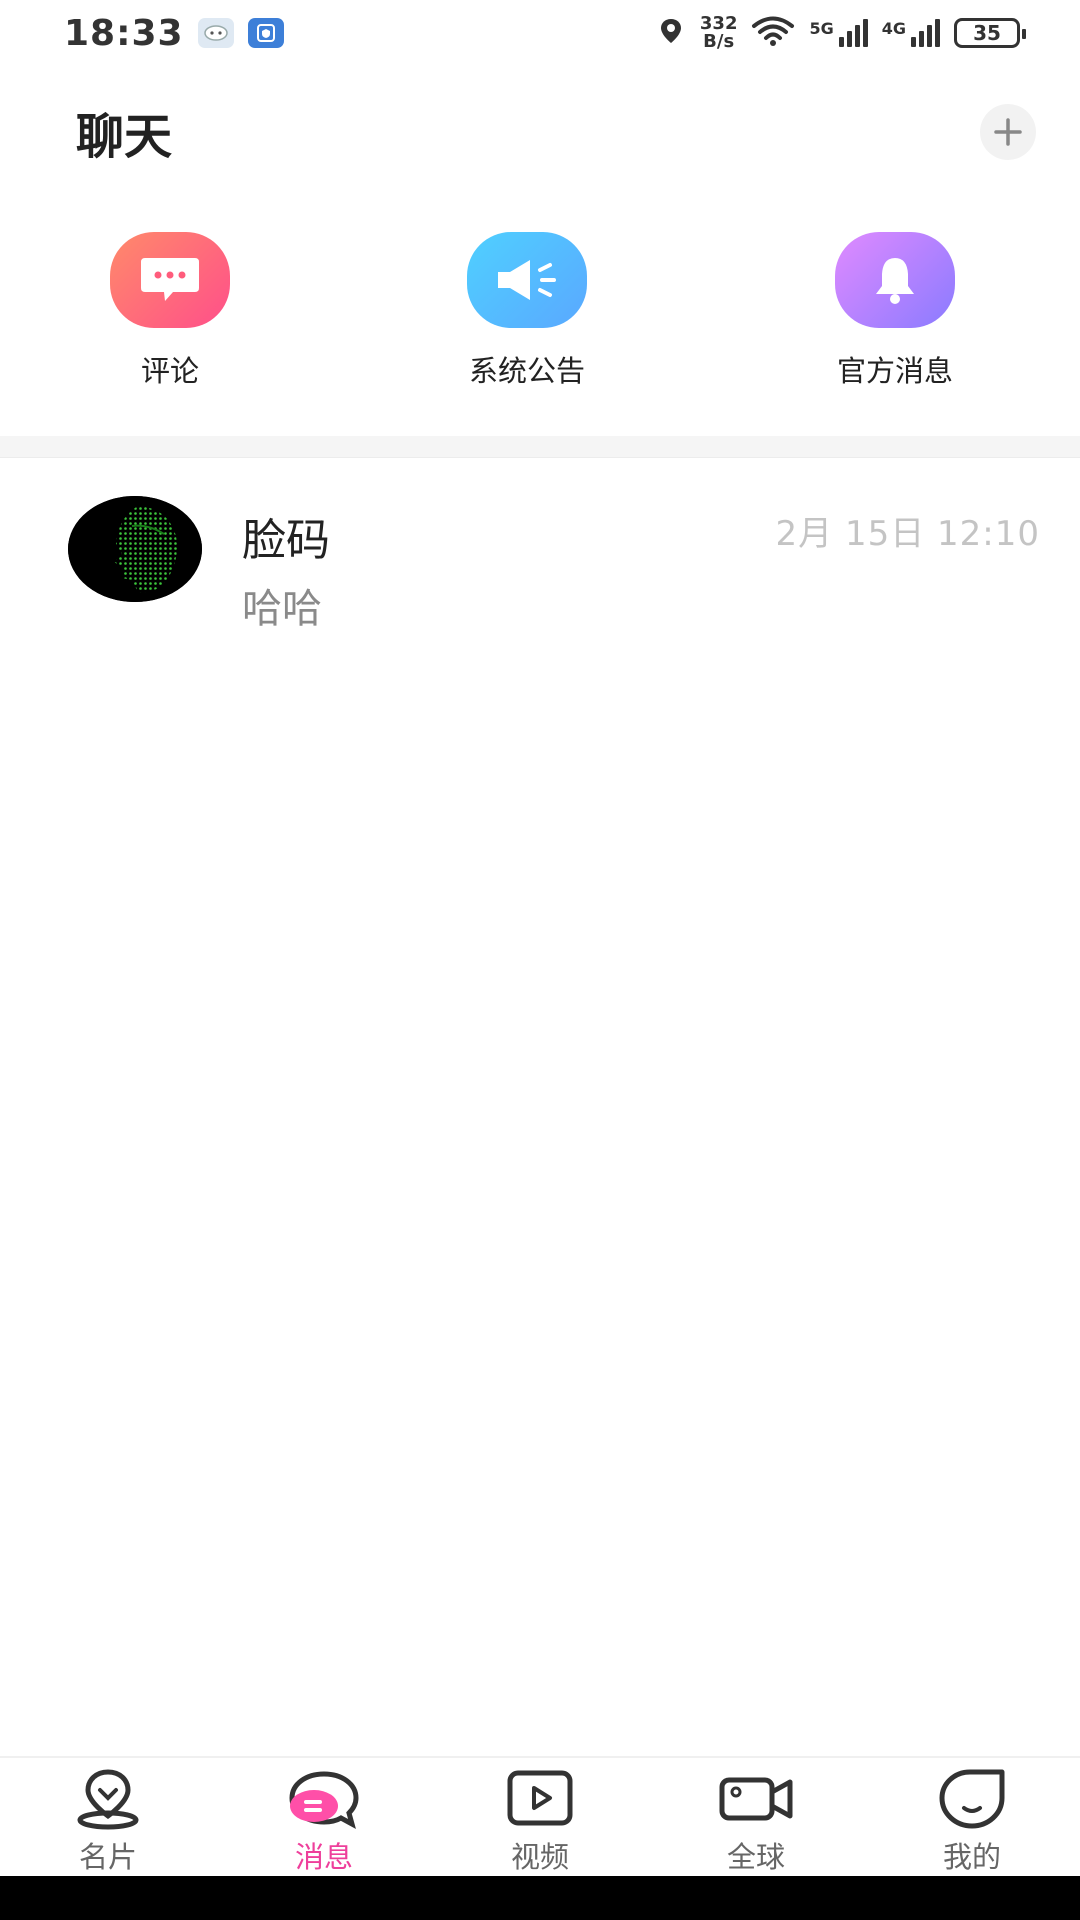 The image size is (1080, 1920). I want to click on chat-bubble-icon, so click(324, 1799).